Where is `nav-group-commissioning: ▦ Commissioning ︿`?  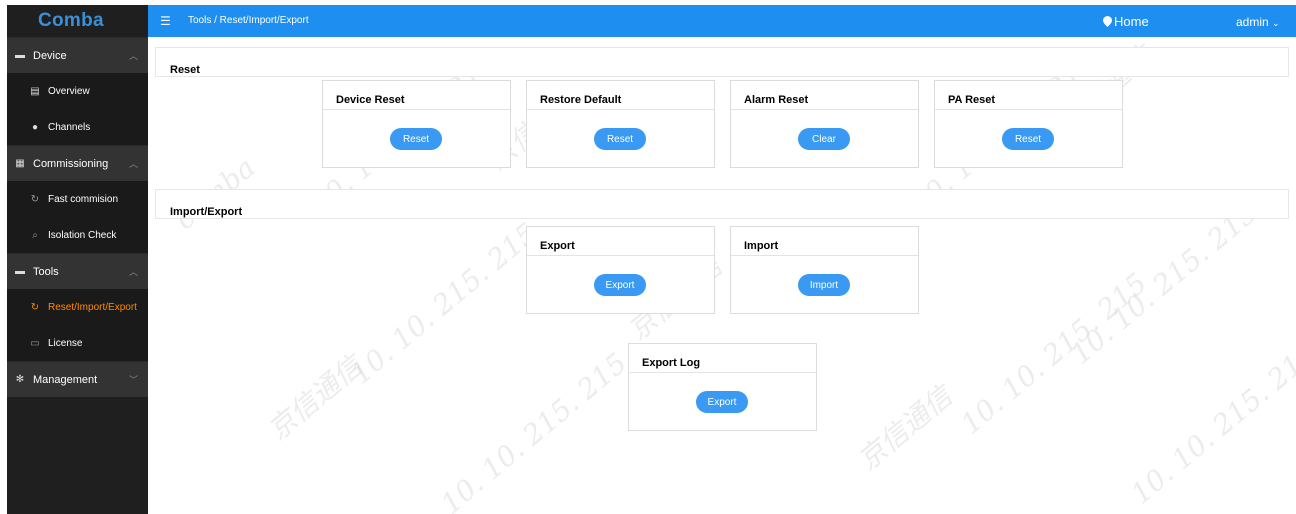 nav-group-commissioning: ▦ Commissioning ︿ is located at coordinates (77, 163).